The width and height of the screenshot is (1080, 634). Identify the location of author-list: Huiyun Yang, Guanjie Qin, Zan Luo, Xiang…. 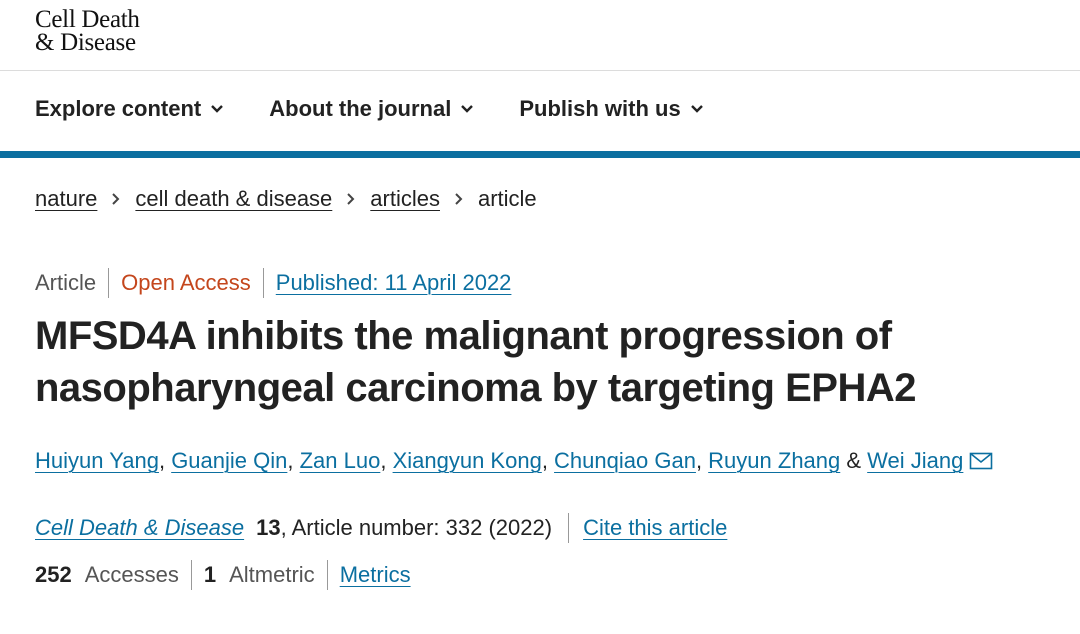
(514, 461).